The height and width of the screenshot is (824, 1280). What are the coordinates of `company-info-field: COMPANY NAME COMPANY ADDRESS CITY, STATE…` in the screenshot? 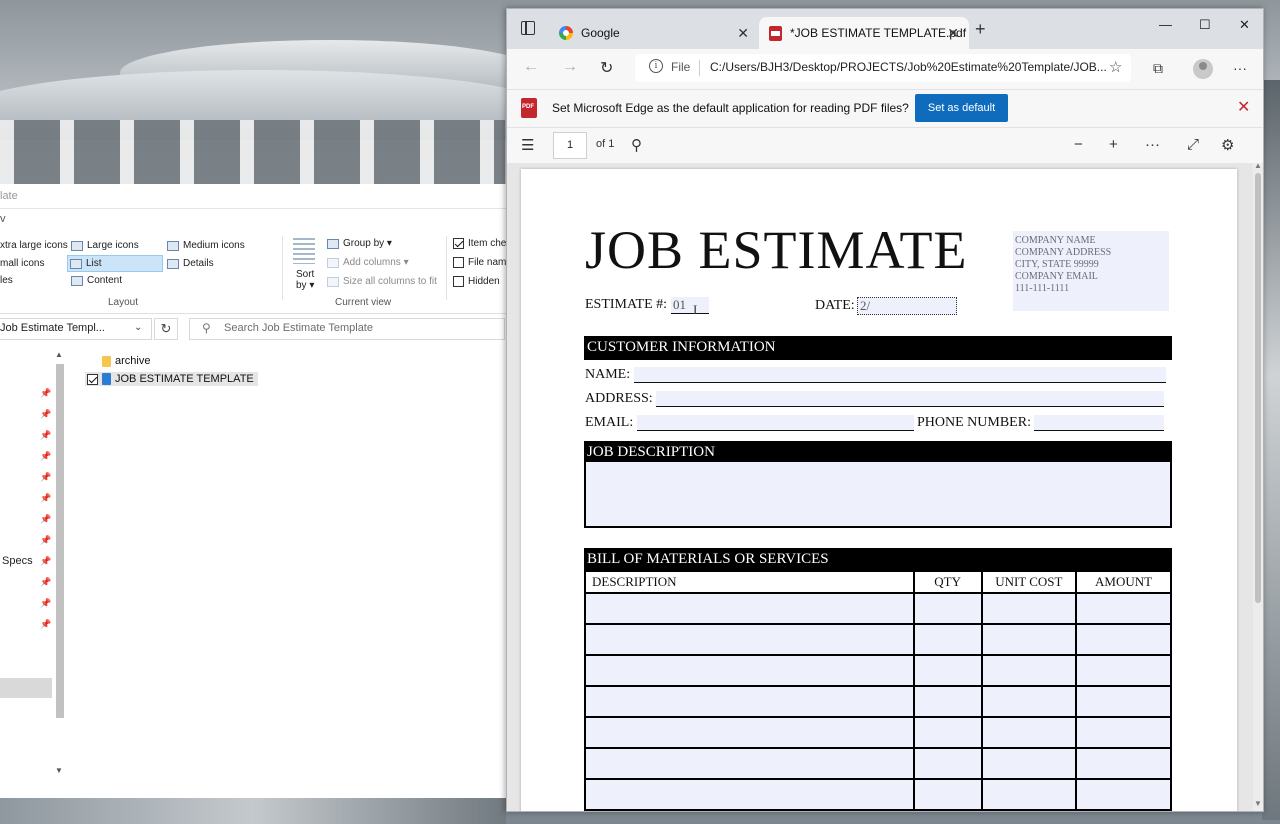 It's located at (1091, 271).